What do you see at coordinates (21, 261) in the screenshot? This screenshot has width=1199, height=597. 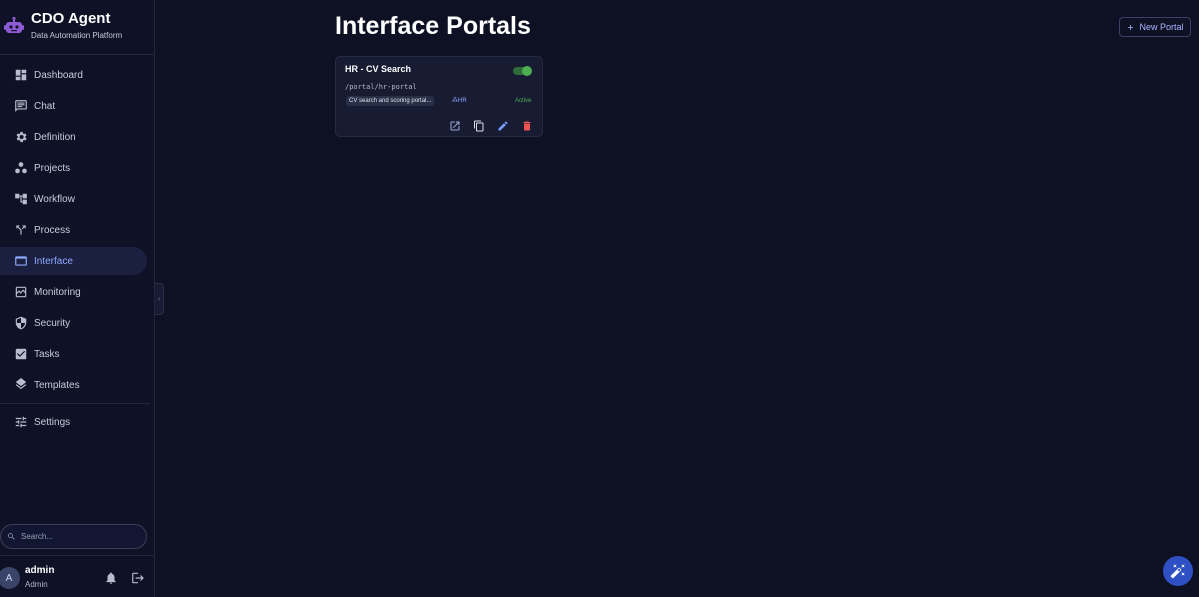 I see `window-icon` at bounding box center [21, 261].